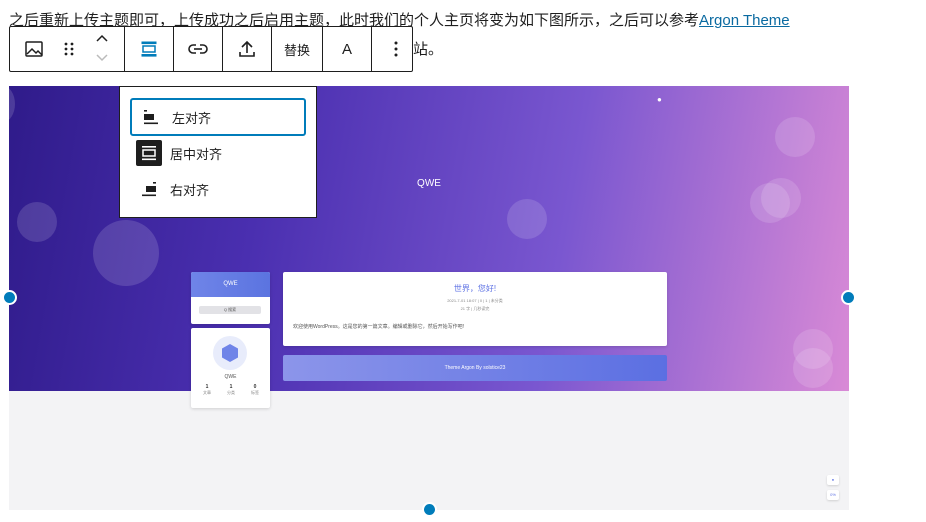 This screenshot has height=522, width=926. I want to click on move-up-button, so click(102, 40).